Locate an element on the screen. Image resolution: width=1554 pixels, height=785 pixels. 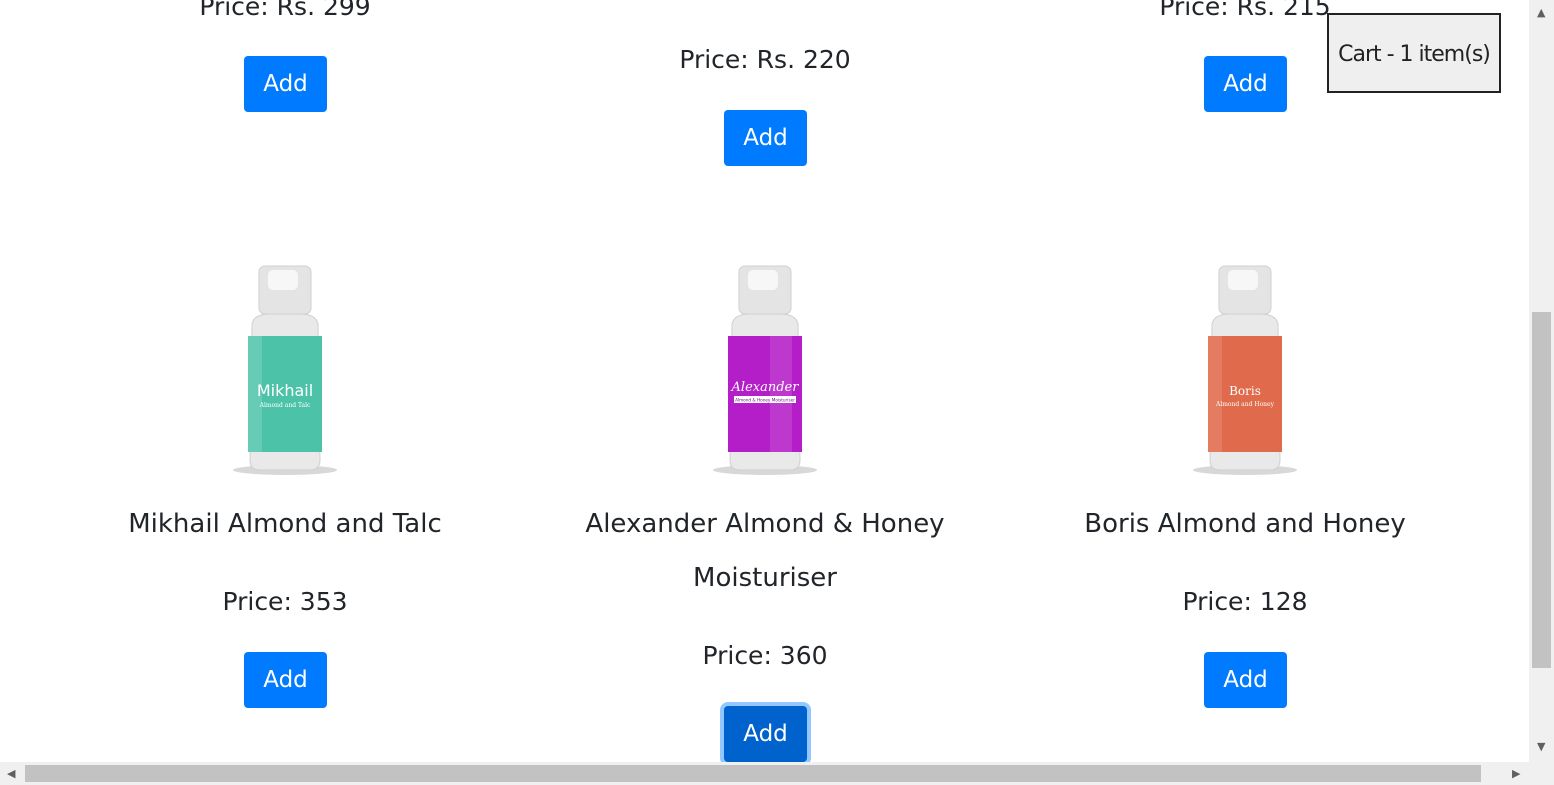
product-image-mikhail: Mikhail Almond and Talc is located at coordinates (285, 369).